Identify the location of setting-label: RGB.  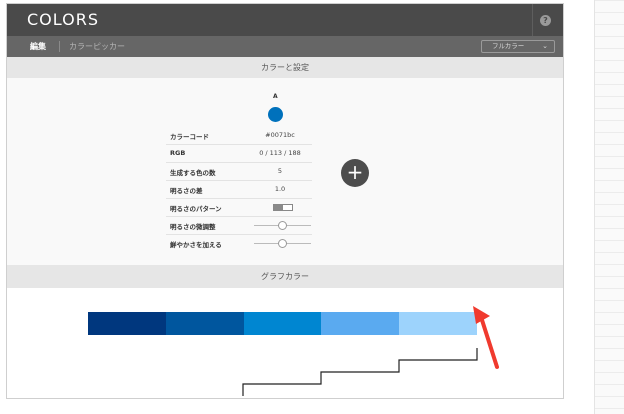
(178, 153).